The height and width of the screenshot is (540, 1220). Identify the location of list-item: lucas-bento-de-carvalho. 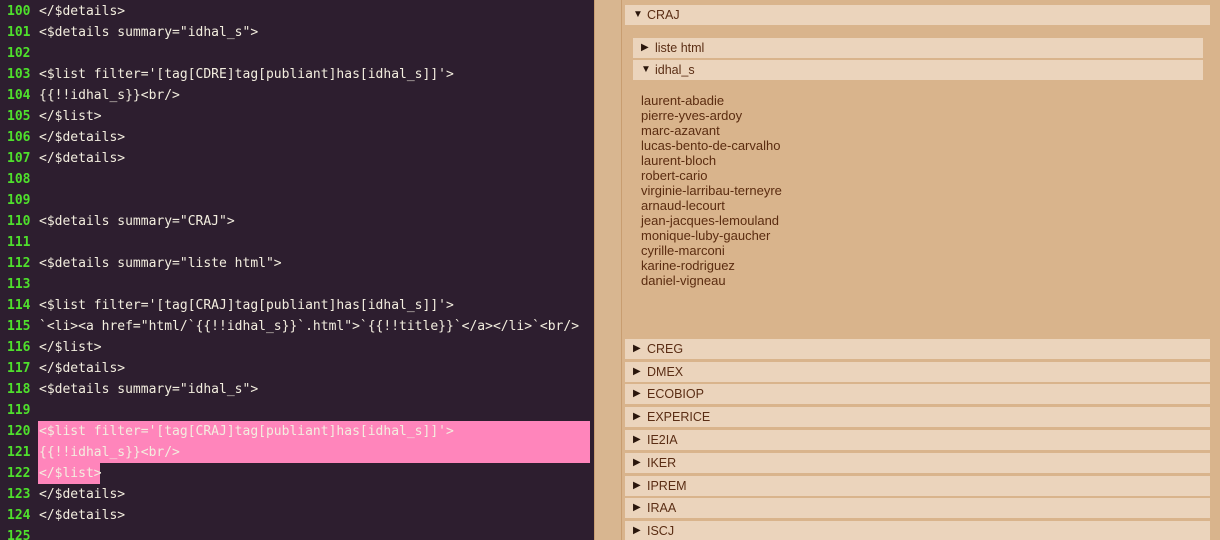
(711, 145).